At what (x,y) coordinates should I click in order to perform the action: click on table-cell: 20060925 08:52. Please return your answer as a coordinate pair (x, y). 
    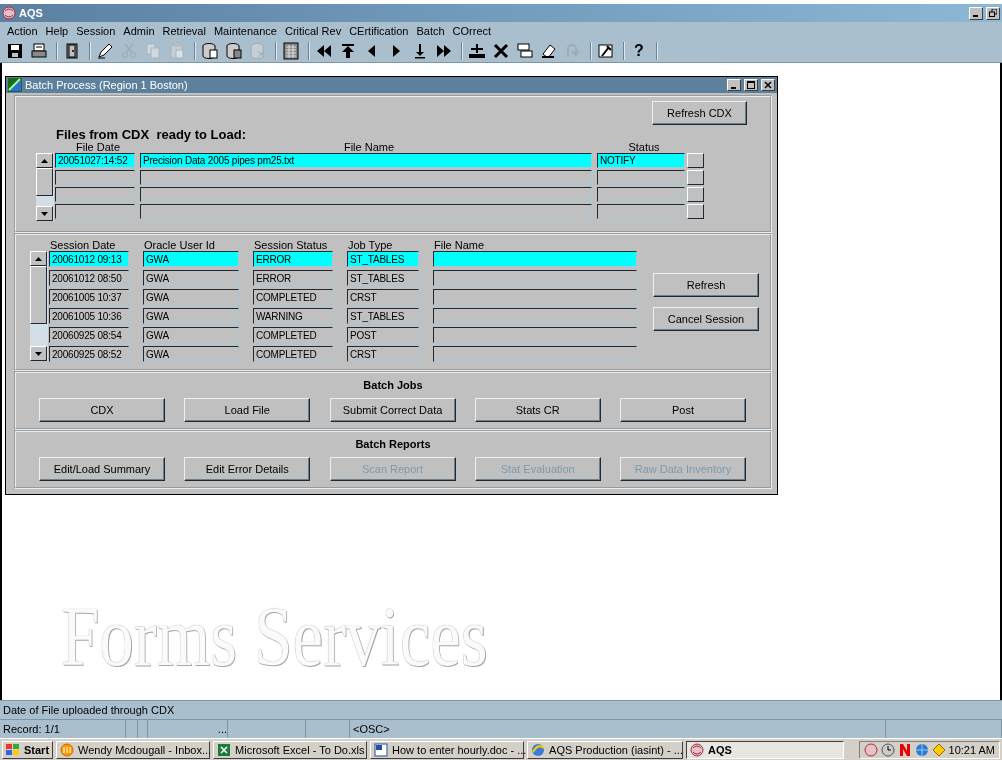
    Looking at the image, I should click on (89, 354).